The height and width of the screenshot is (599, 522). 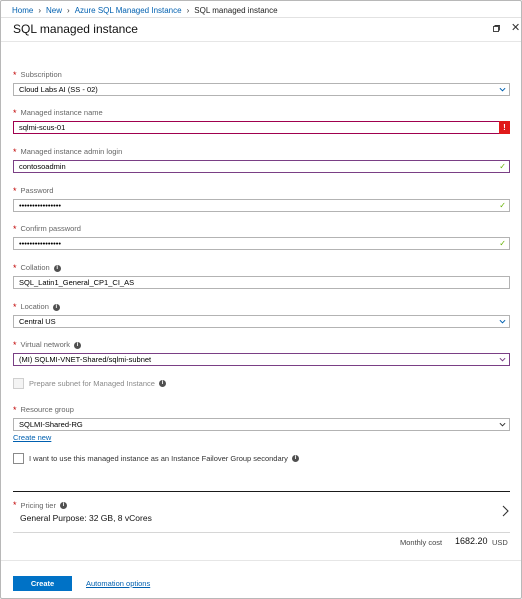 What do you see at coordinates (86, 518) in the screenshot?
I see `pricing-tier-value: General Purpose: 32 GB, 8 vCores` at bounding box center [86, 518].